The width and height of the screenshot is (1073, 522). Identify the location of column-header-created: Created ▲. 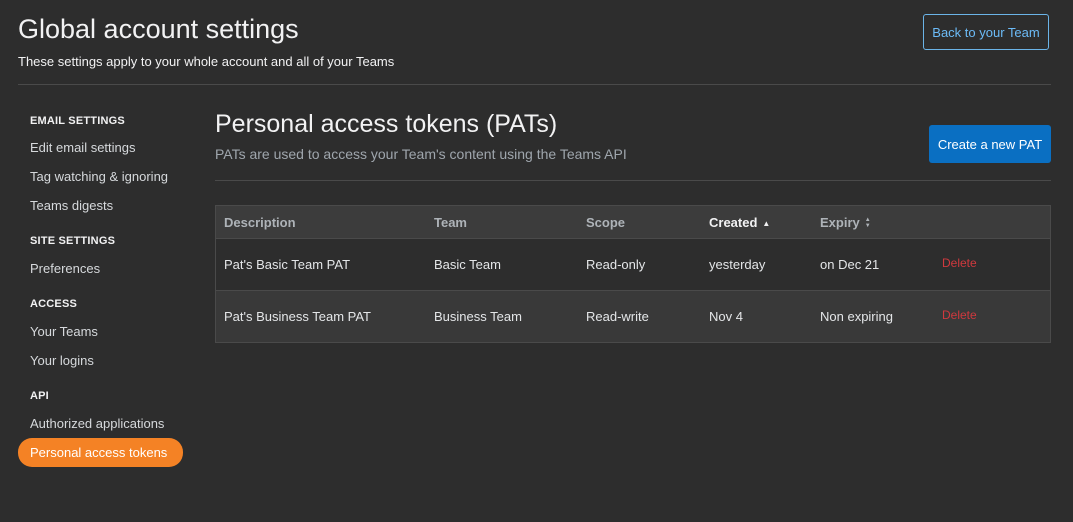
(756, 222).